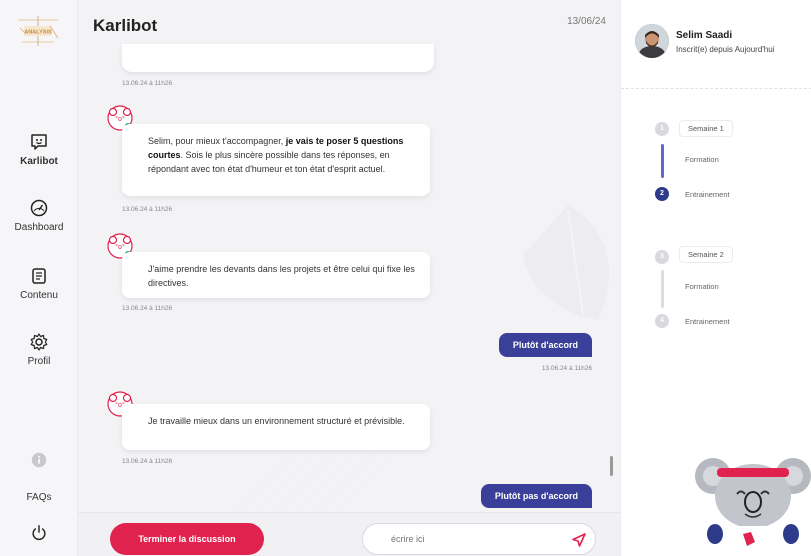  What do you see at coordinates (318, 480) in the screenshot?
I see `stripes-decoration-icon` at bounding box center [318, 480].